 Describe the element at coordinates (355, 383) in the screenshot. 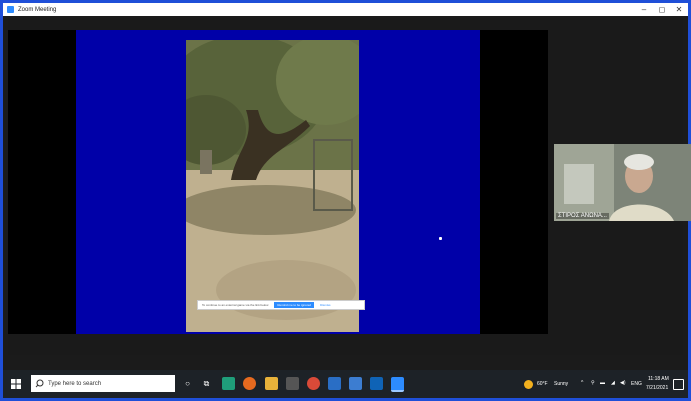

I see `office-icon` at that location.